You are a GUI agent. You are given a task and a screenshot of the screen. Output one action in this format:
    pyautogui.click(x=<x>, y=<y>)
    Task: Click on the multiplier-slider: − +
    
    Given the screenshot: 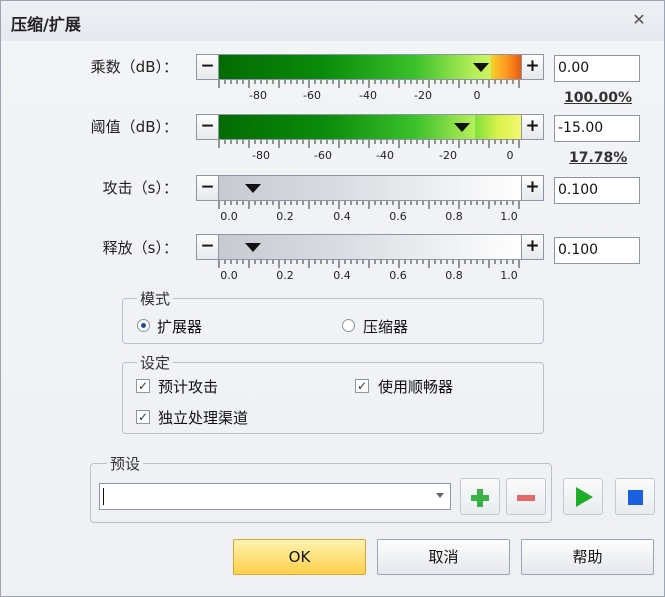 What is the action you would take?
    pyautogui.click(x=370, y=67)
    